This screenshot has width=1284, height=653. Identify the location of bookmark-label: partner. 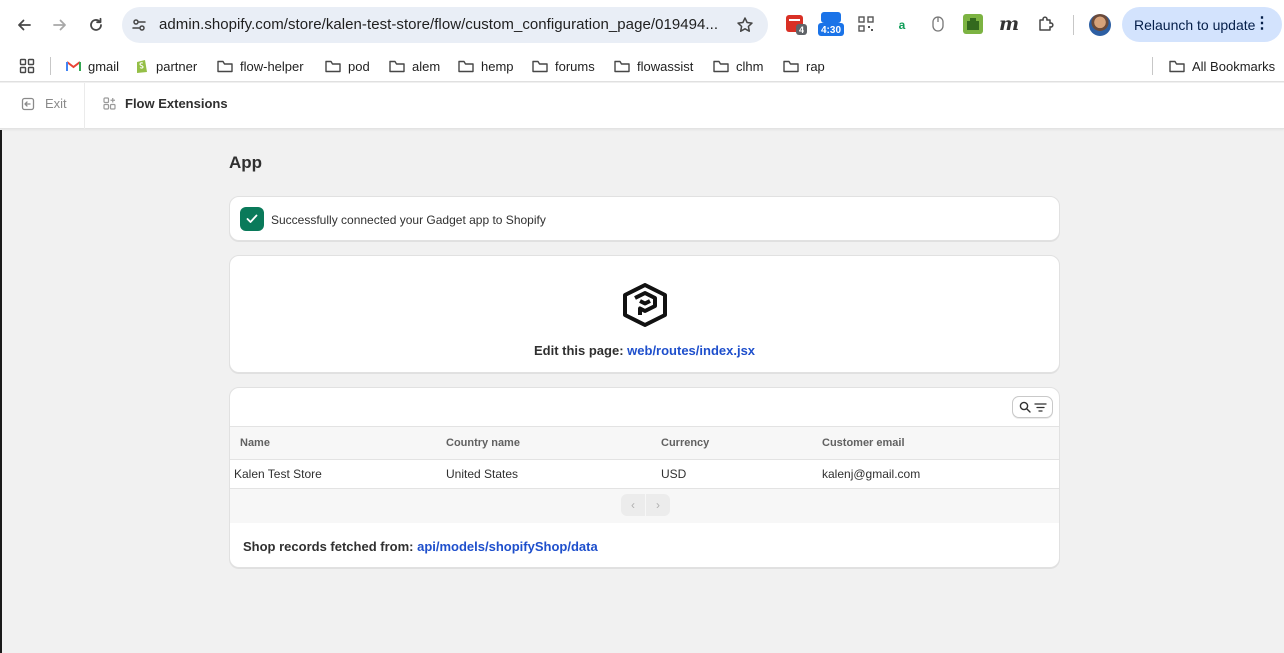
(177, 66).